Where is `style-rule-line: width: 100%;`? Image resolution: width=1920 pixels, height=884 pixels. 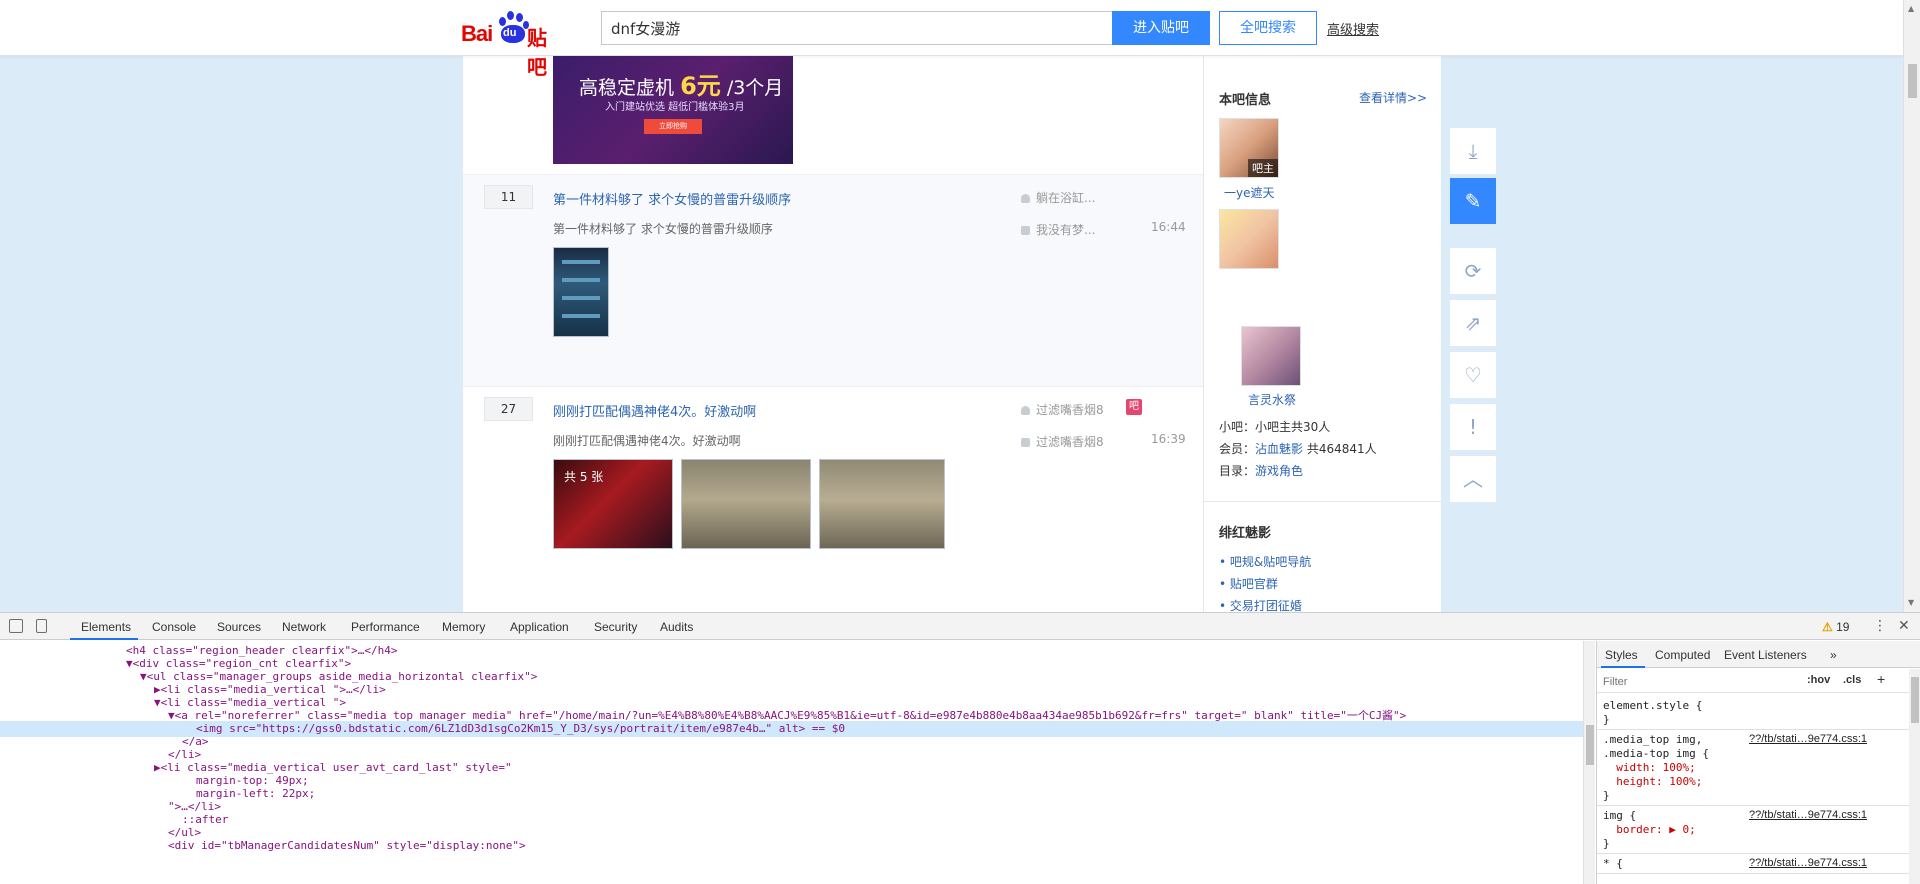 style-rule-line: width: 100%; is located at coordinates (1758, 768).